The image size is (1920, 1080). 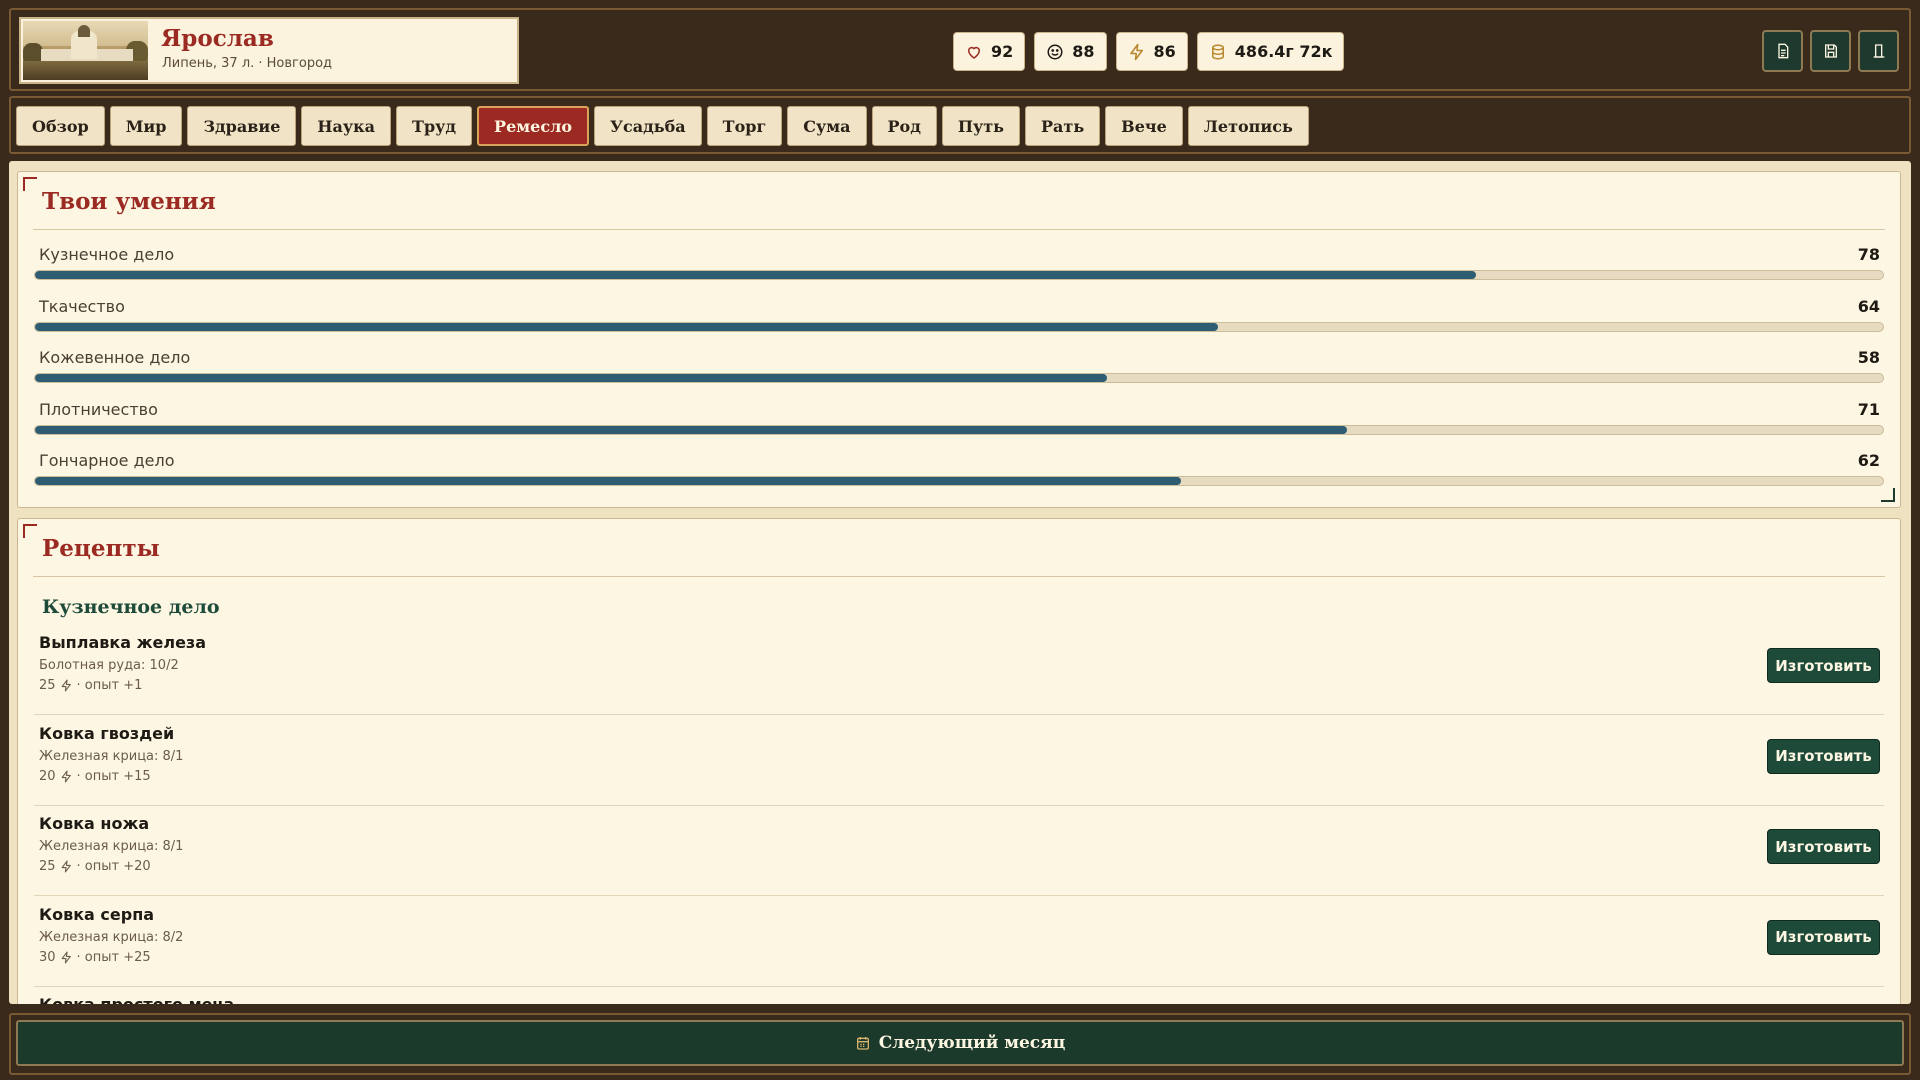 What do you see at coordinates (1868, 460) in the screenshot?
I see `skill-value: 62` at bounding box center [1868, 460].